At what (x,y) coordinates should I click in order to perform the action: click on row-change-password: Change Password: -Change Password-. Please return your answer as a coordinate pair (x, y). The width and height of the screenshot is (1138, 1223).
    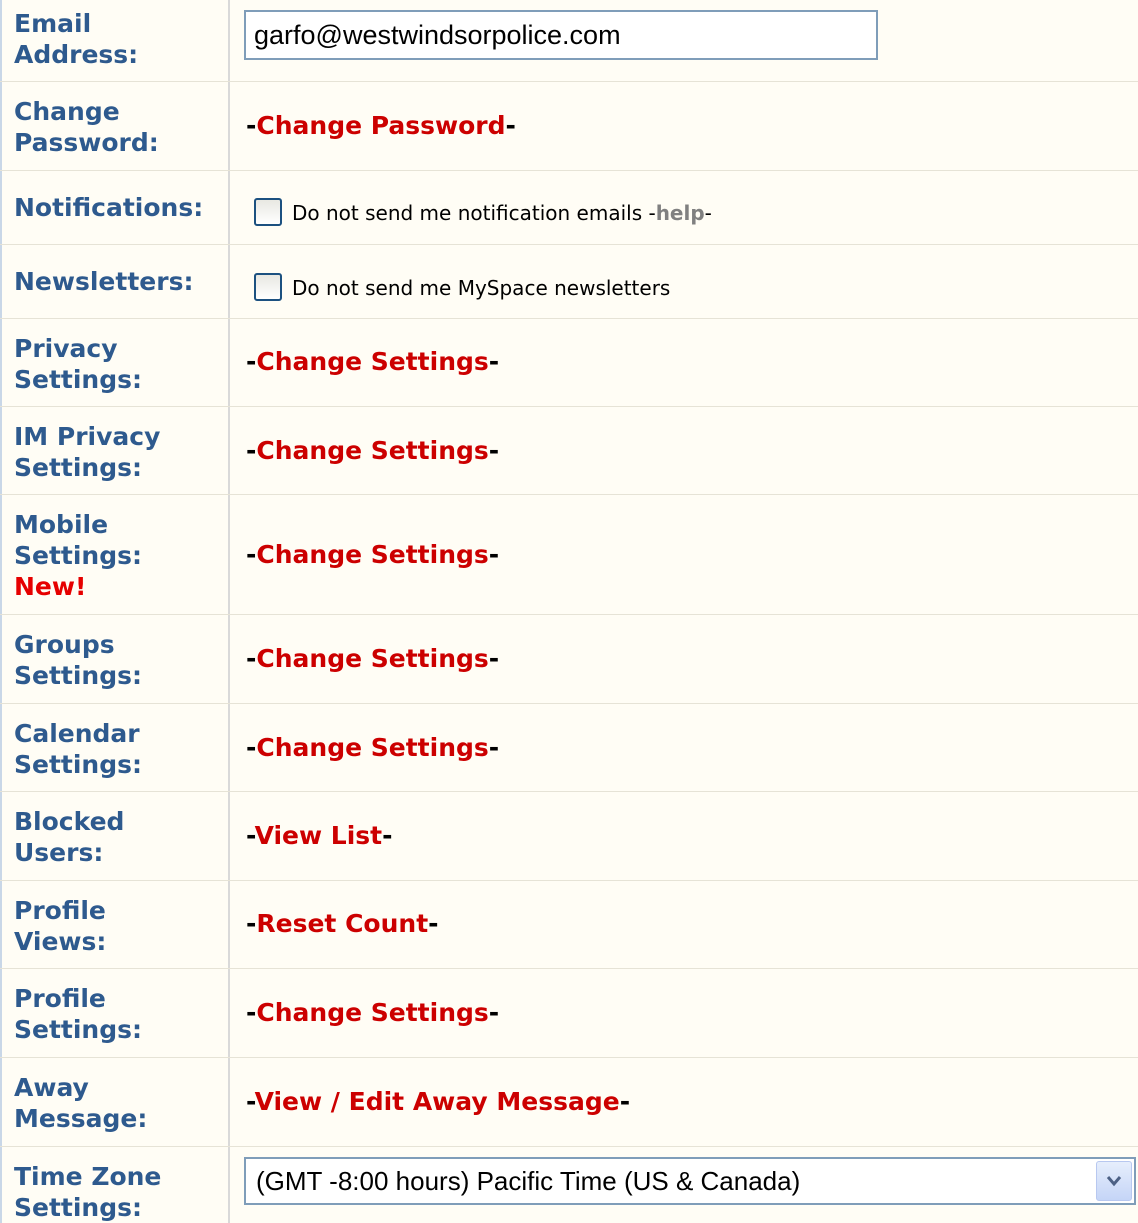
    Looking at the image, I should click on (569, 126).